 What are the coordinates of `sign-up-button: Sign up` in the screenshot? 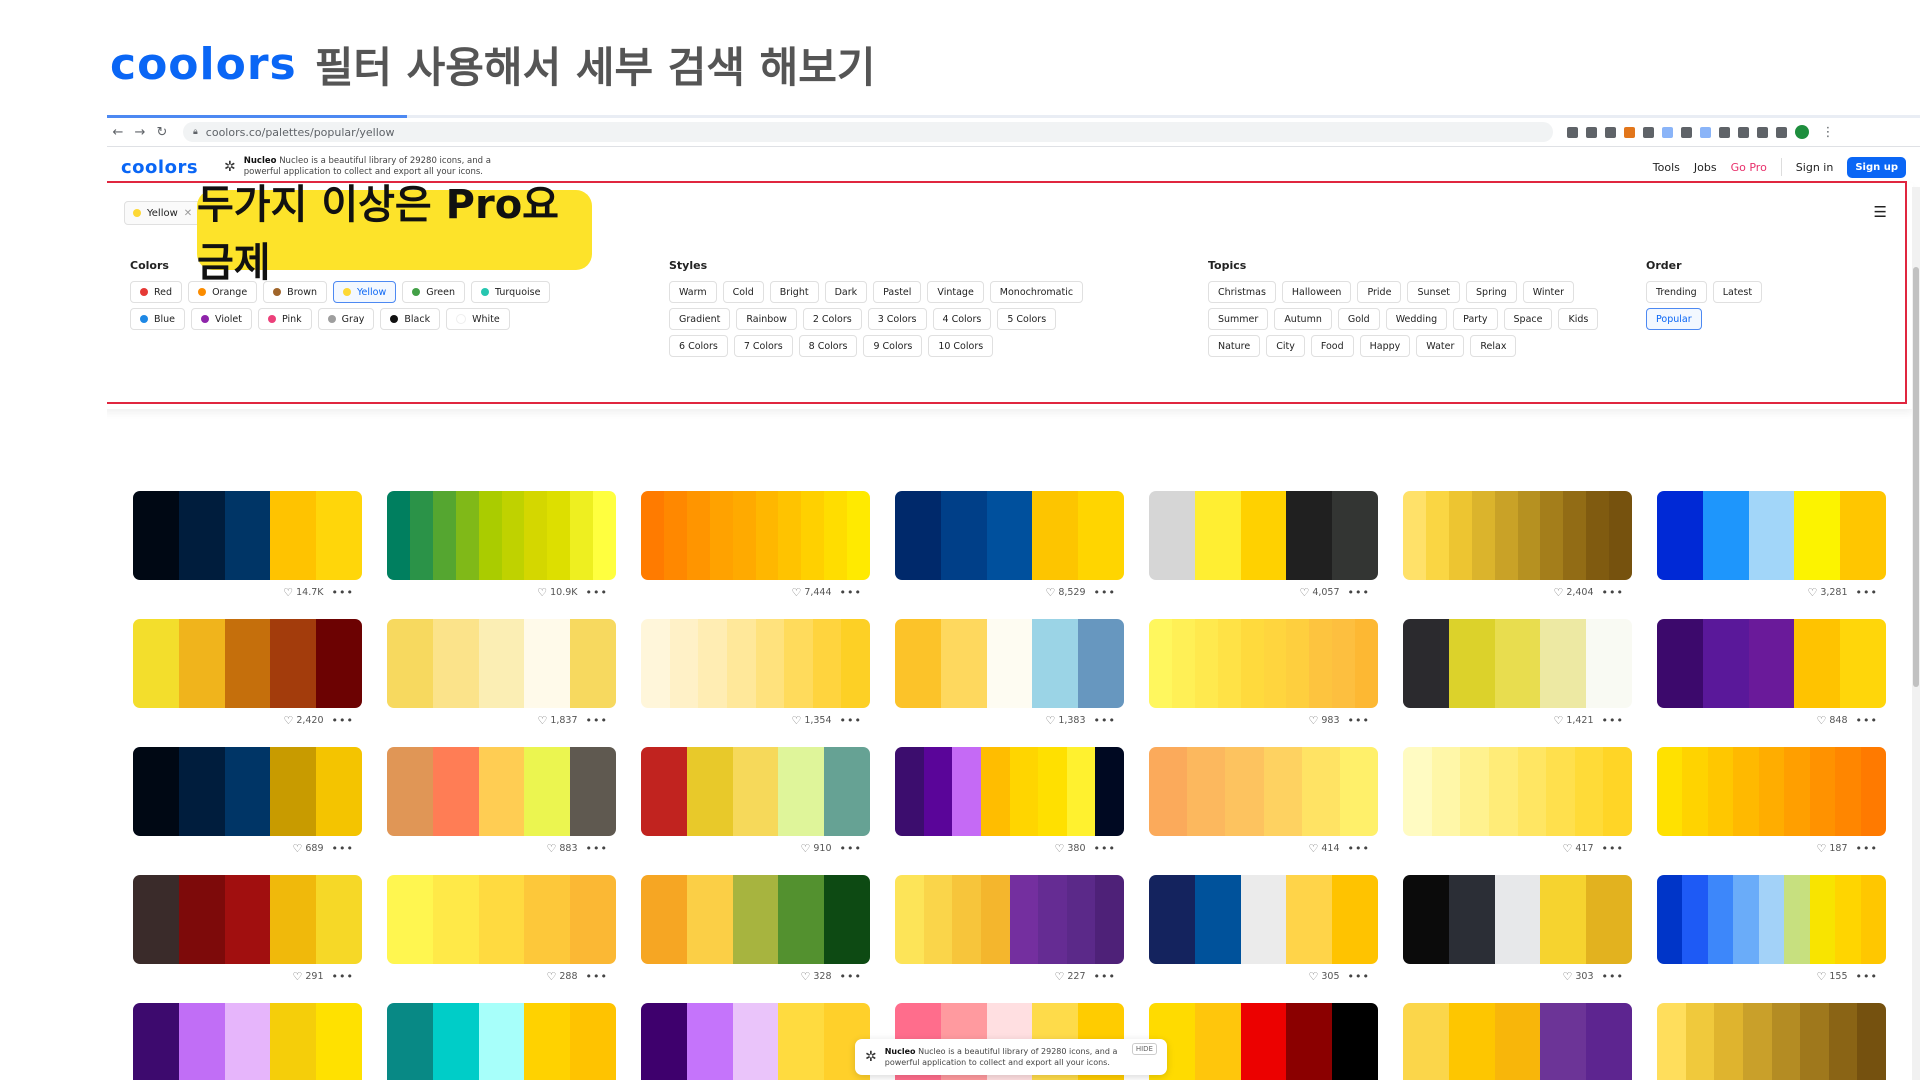 It's located at (1876, 167).